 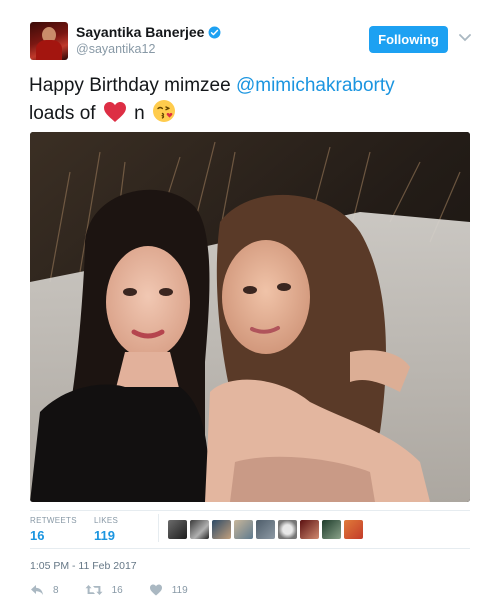 I want to click on tweet-actions: 8 16 119, so click(x=122, y=590).